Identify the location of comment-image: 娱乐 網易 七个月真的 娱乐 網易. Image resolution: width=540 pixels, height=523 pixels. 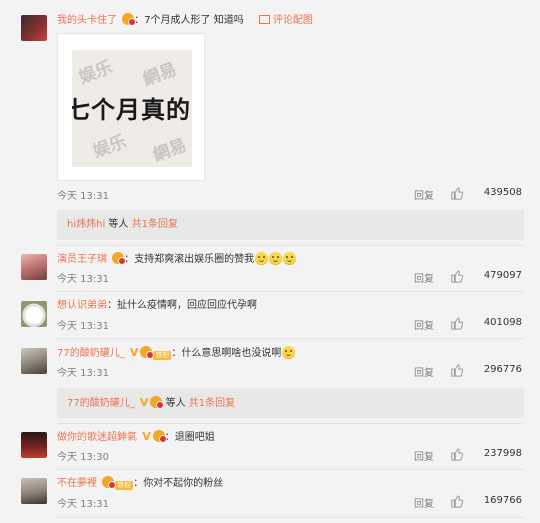
(131, 107).